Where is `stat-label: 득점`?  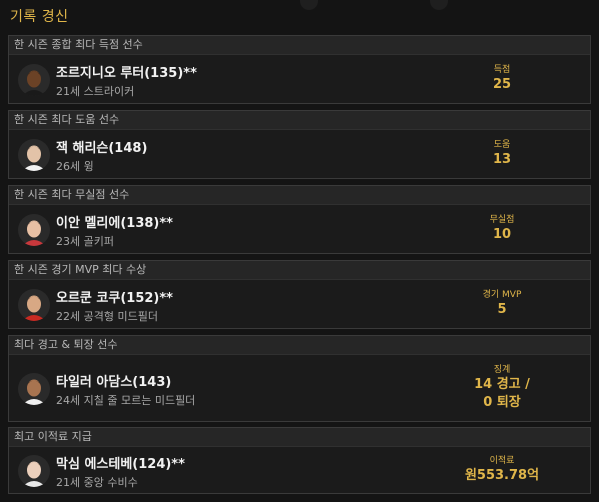 stat-label: 득점 is located at coordinates (502, 70).